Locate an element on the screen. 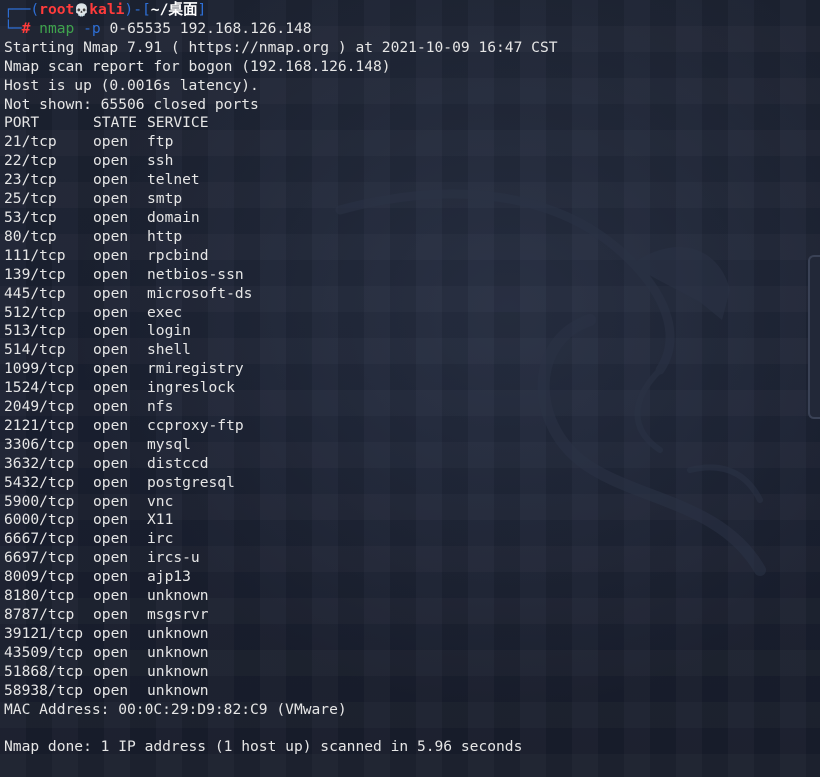  port-cell: 5432/tcp is located at coordinates (39, 482).